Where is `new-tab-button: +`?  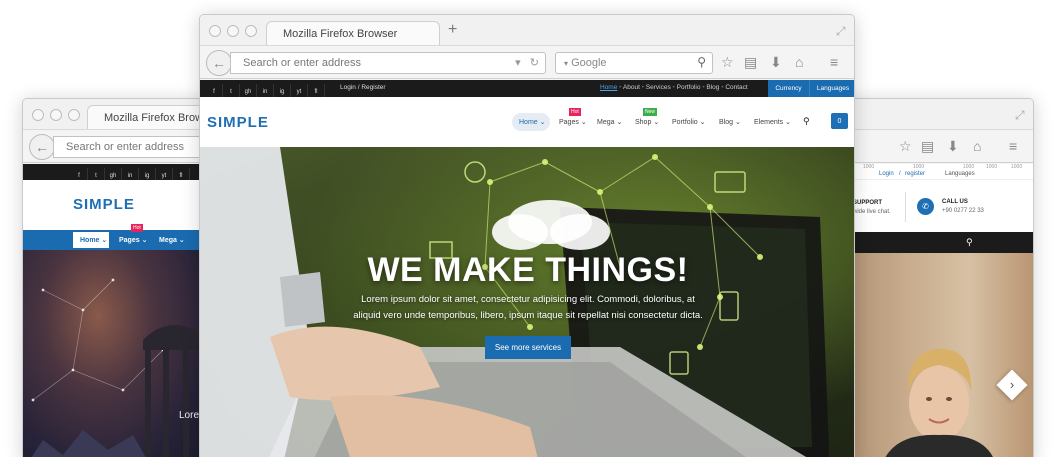
new-tab-button: + is located at coordinates (452, 30).